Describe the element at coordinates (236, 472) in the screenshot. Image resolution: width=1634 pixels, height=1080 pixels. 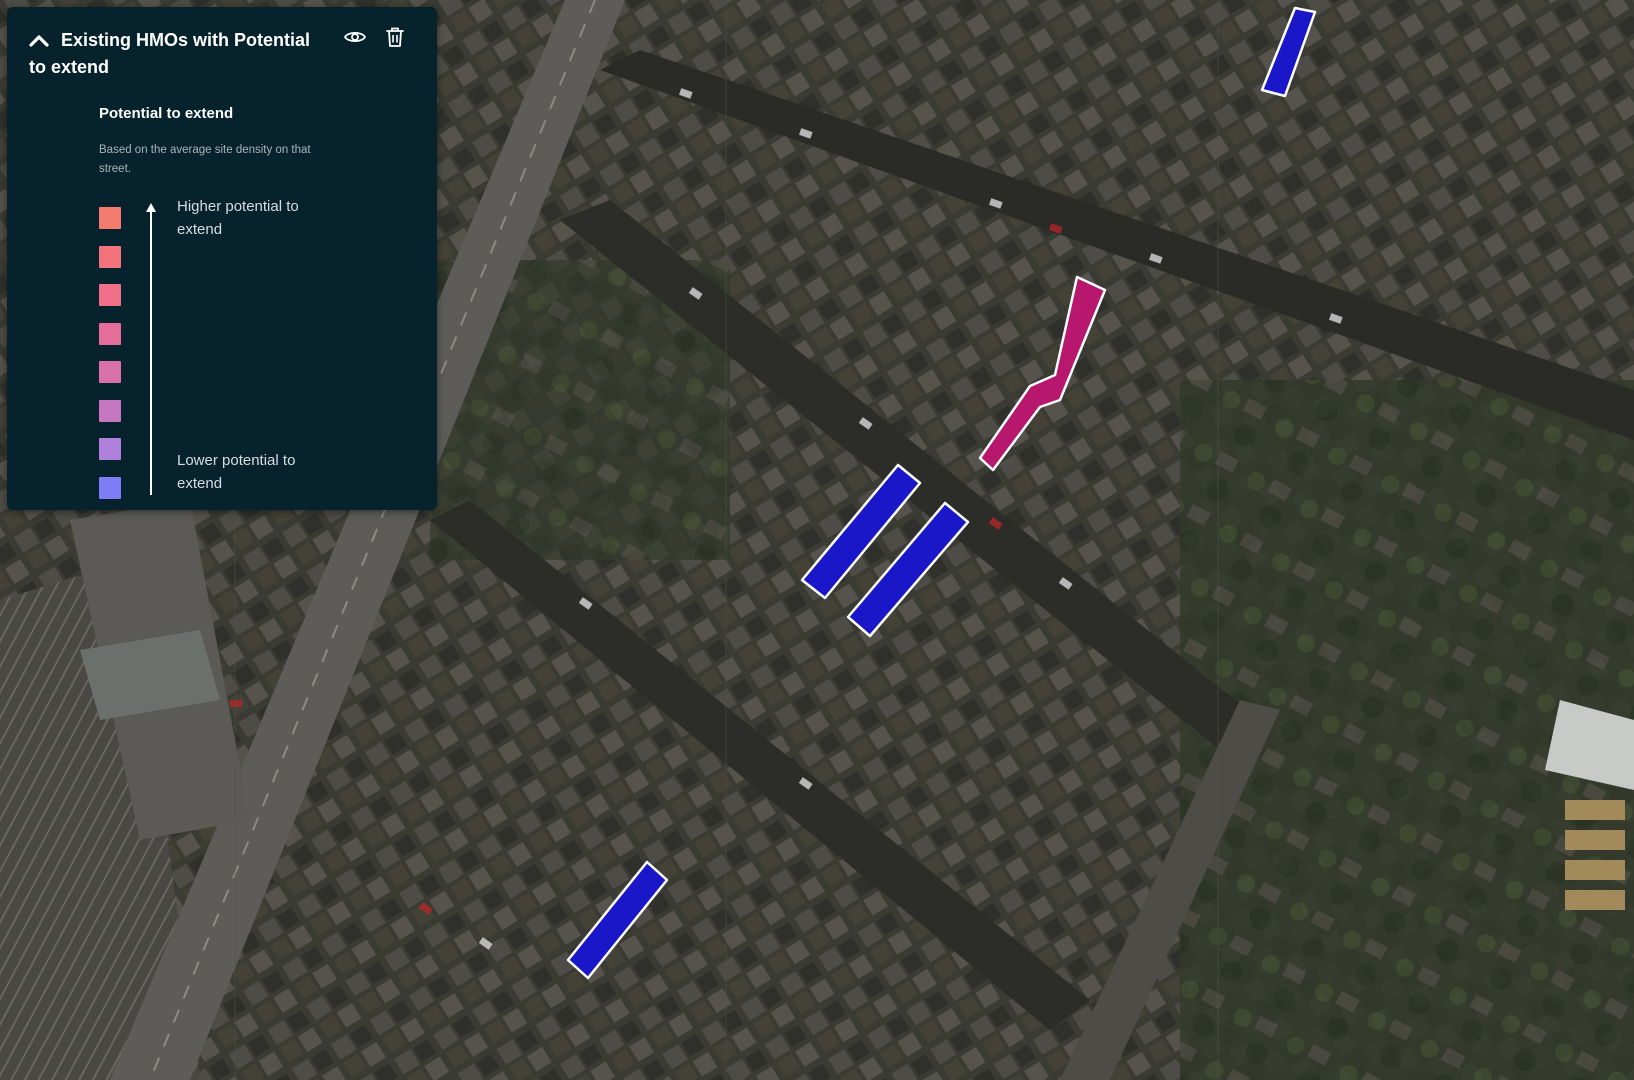
I see `legend-low-label: Lower potential to extend` at that location.